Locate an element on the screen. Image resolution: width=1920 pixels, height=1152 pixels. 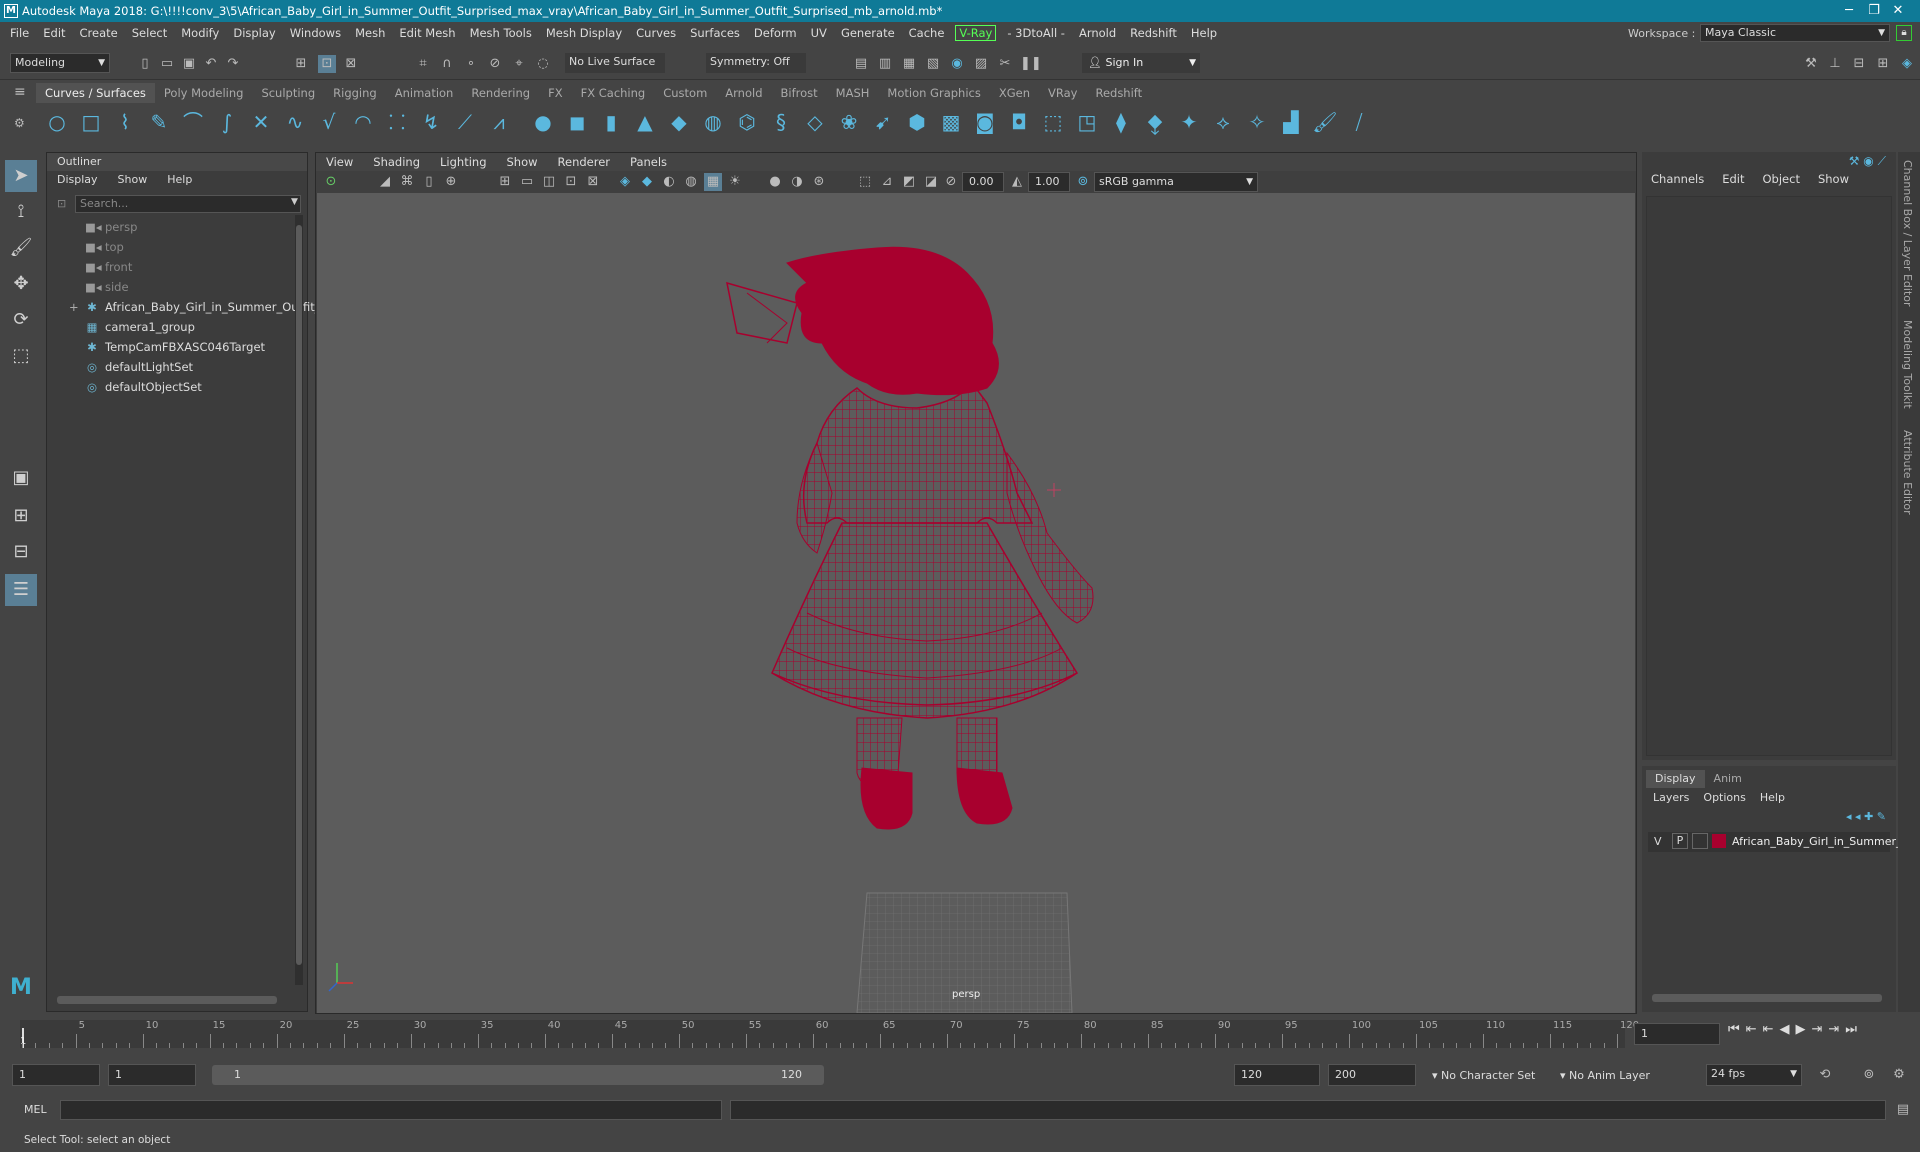
viewport-menu-renderer: Renderer is located at coordinates (584, 162).